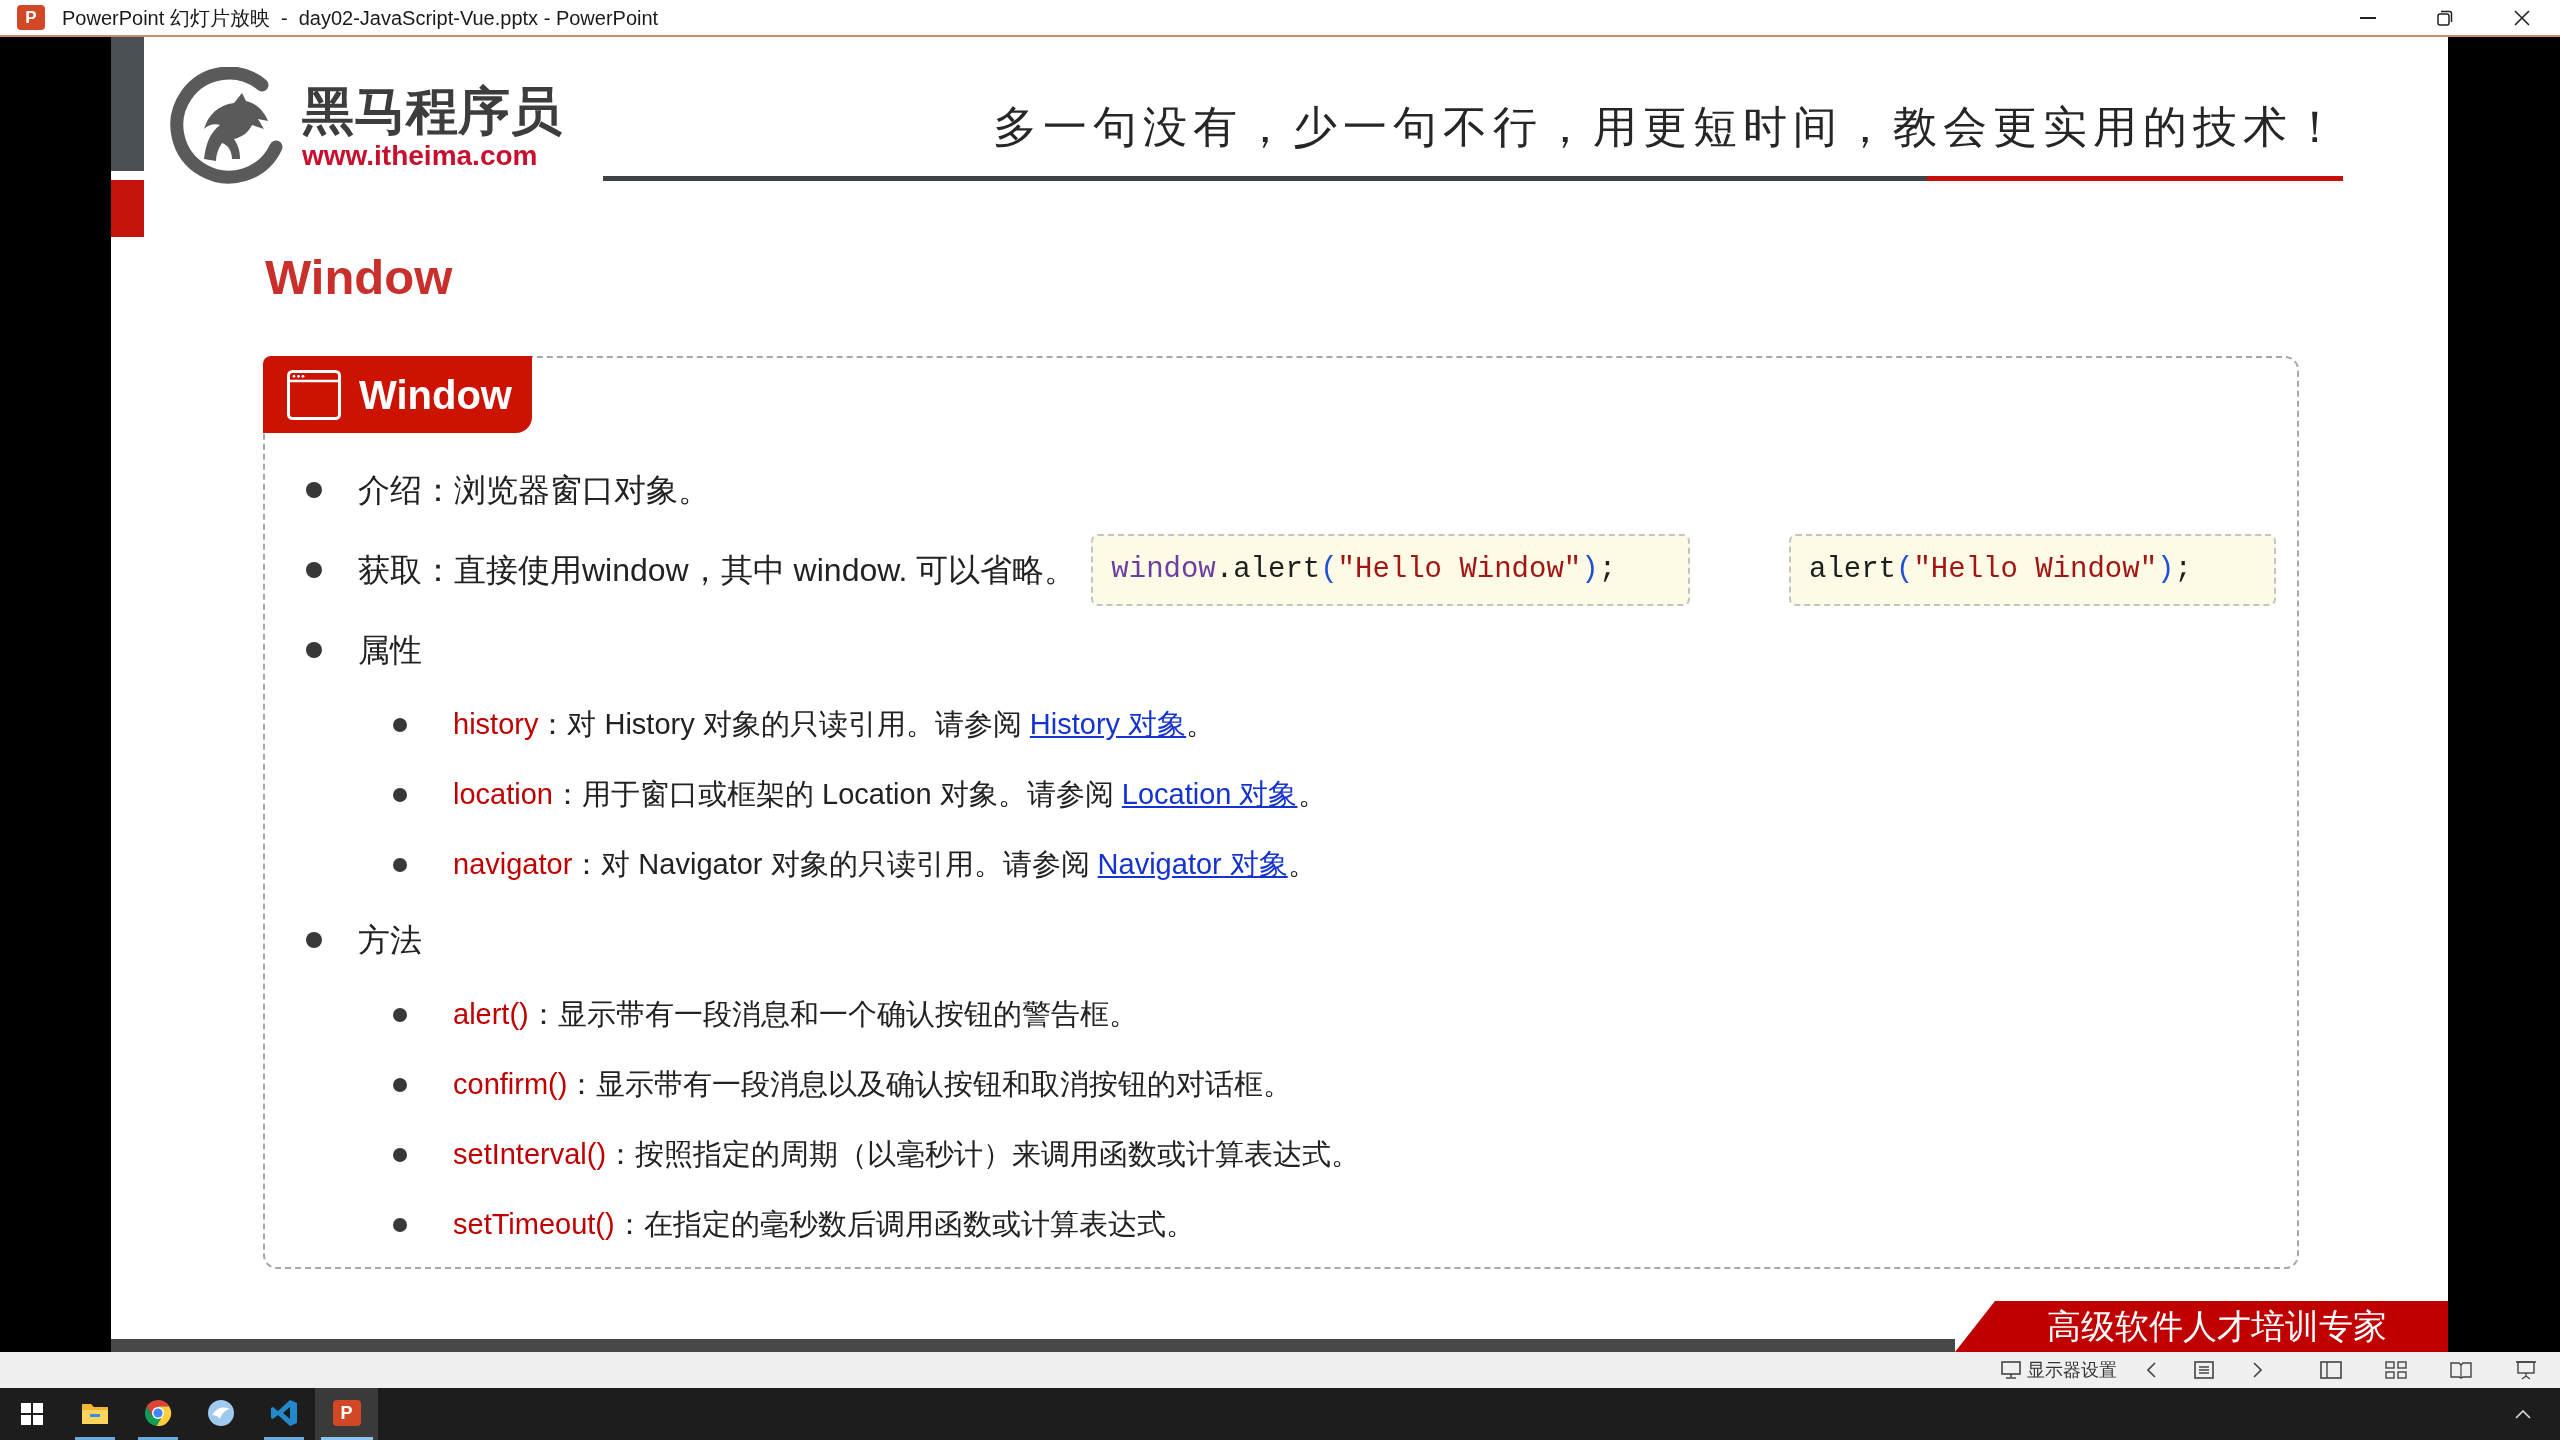 This screenshot has height=1440, width=2560. Describe the element at coordinates (2011, 1370) in the screenshot. I see `monitor-icon` at that location.